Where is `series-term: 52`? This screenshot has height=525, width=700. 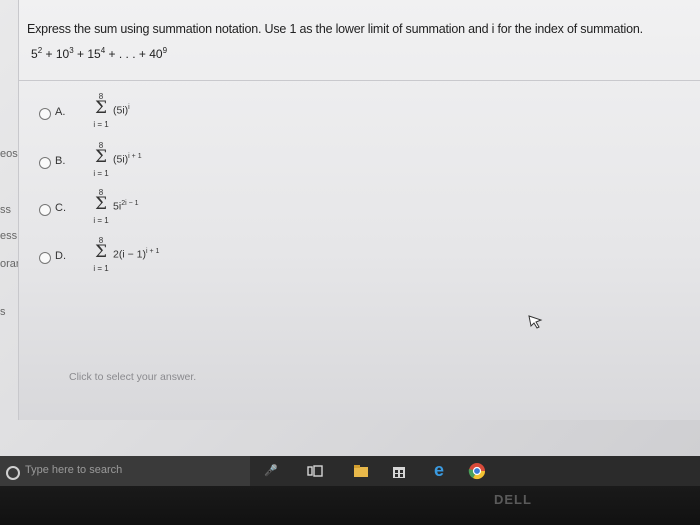 series-term: 52 is located at coordinates (37, 53).